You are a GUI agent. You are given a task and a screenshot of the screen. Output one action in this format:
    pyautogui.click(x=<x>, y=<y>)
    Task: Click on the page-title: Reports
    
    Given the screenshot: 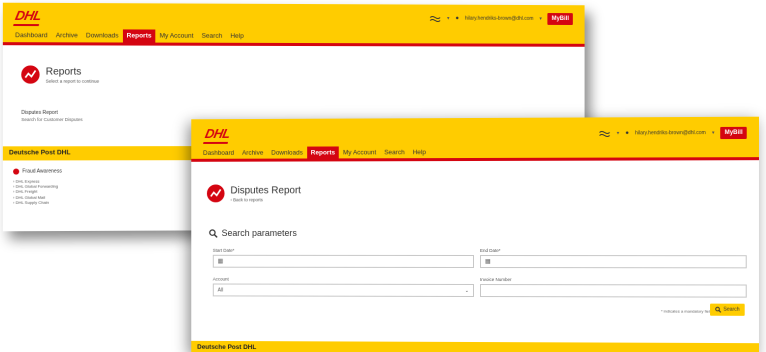 What is the action you would take?
    pyautogui.click(x=63, y=72)
    